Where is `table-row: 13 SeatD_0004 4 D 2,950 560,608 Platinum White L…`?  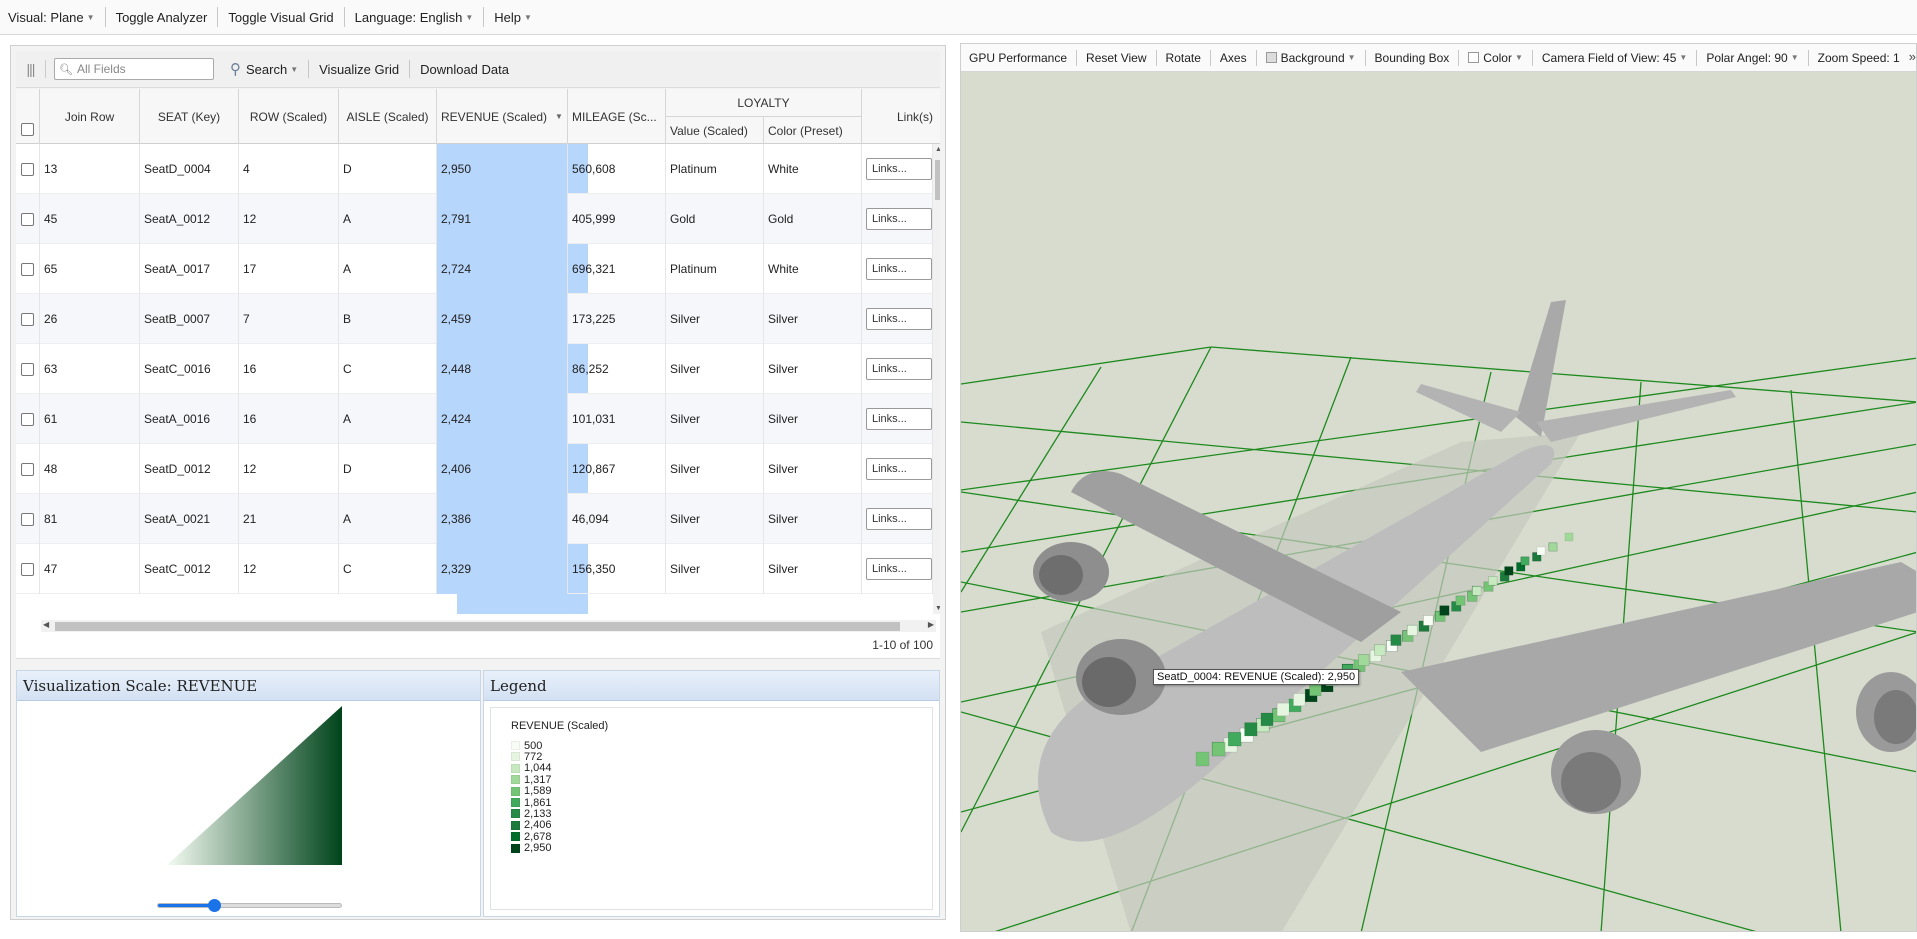 table-row: 13 SeatD_0004 4 D 2,950 560,608 Platinum White L… is located at coordinates (474, 169).